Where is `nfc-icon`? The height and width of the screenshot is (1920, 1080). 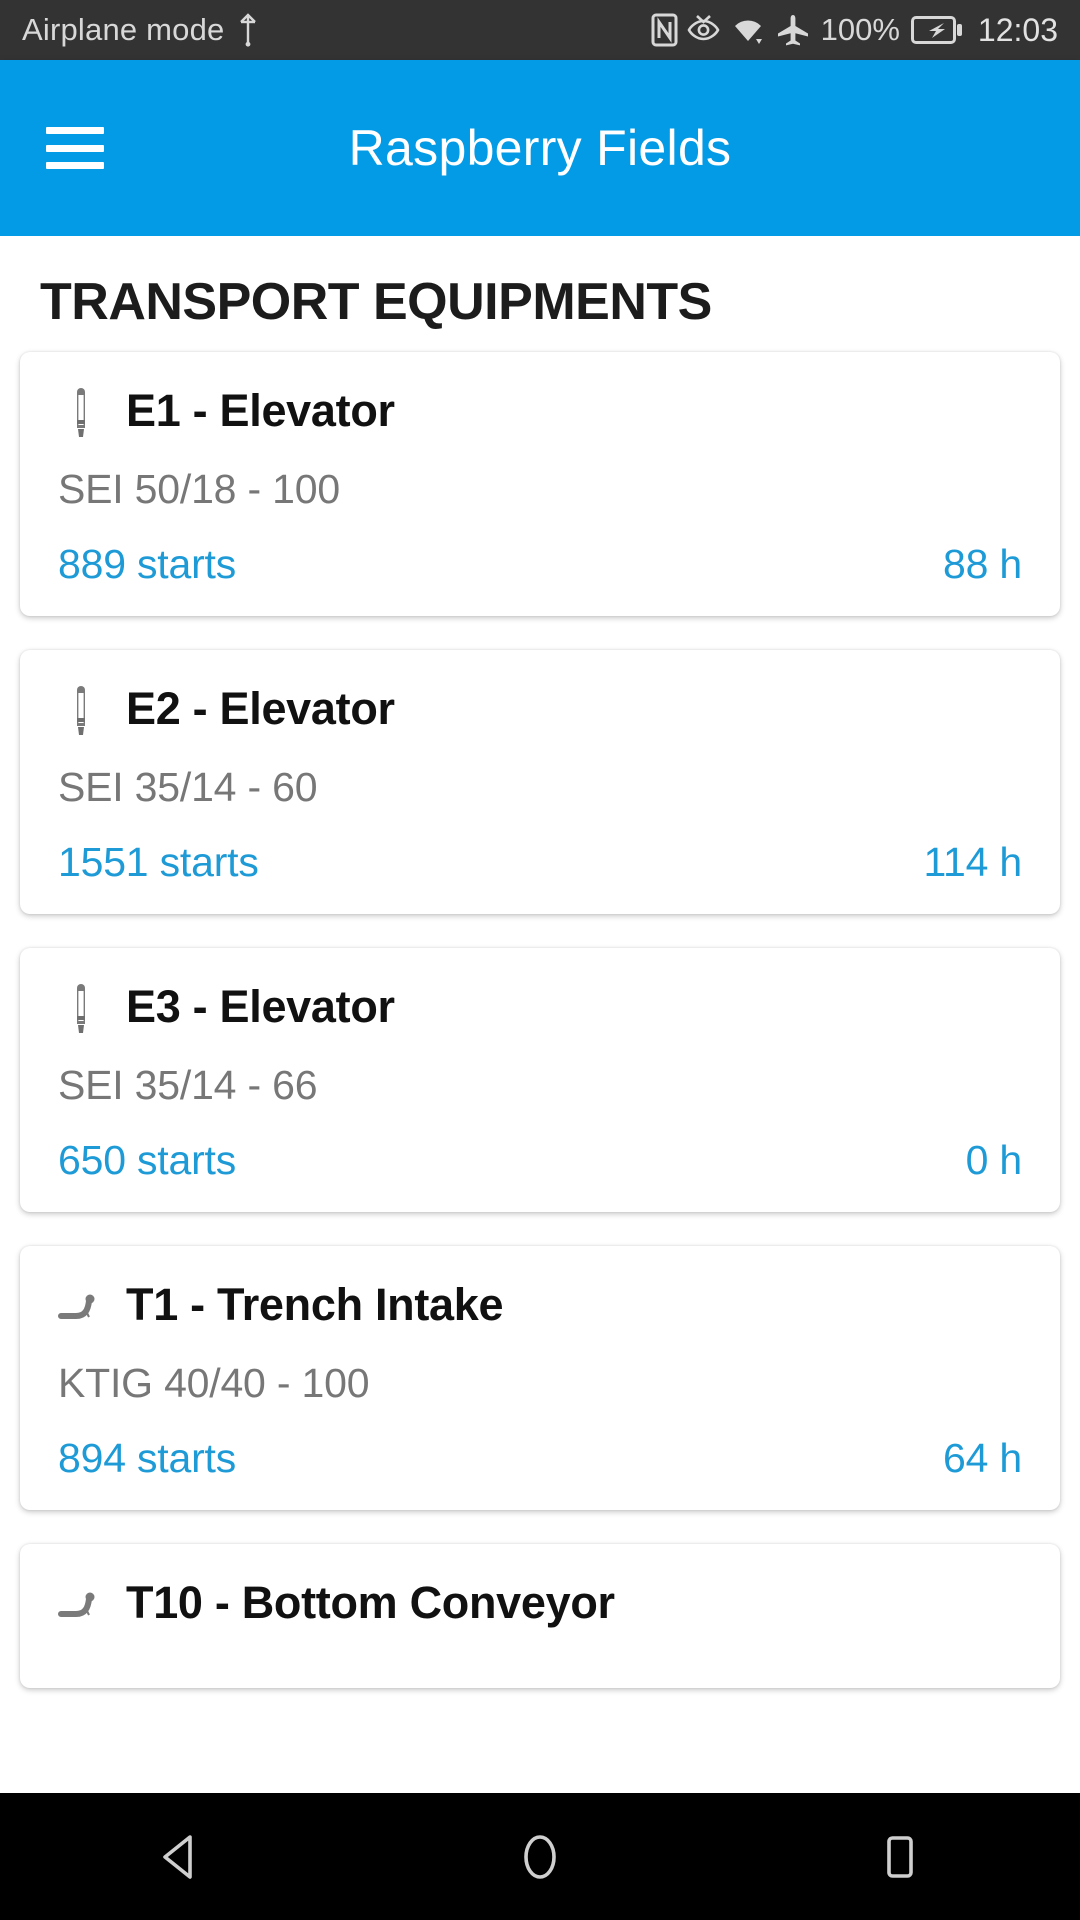
nfc-icon is located at coordinates (664, 30).